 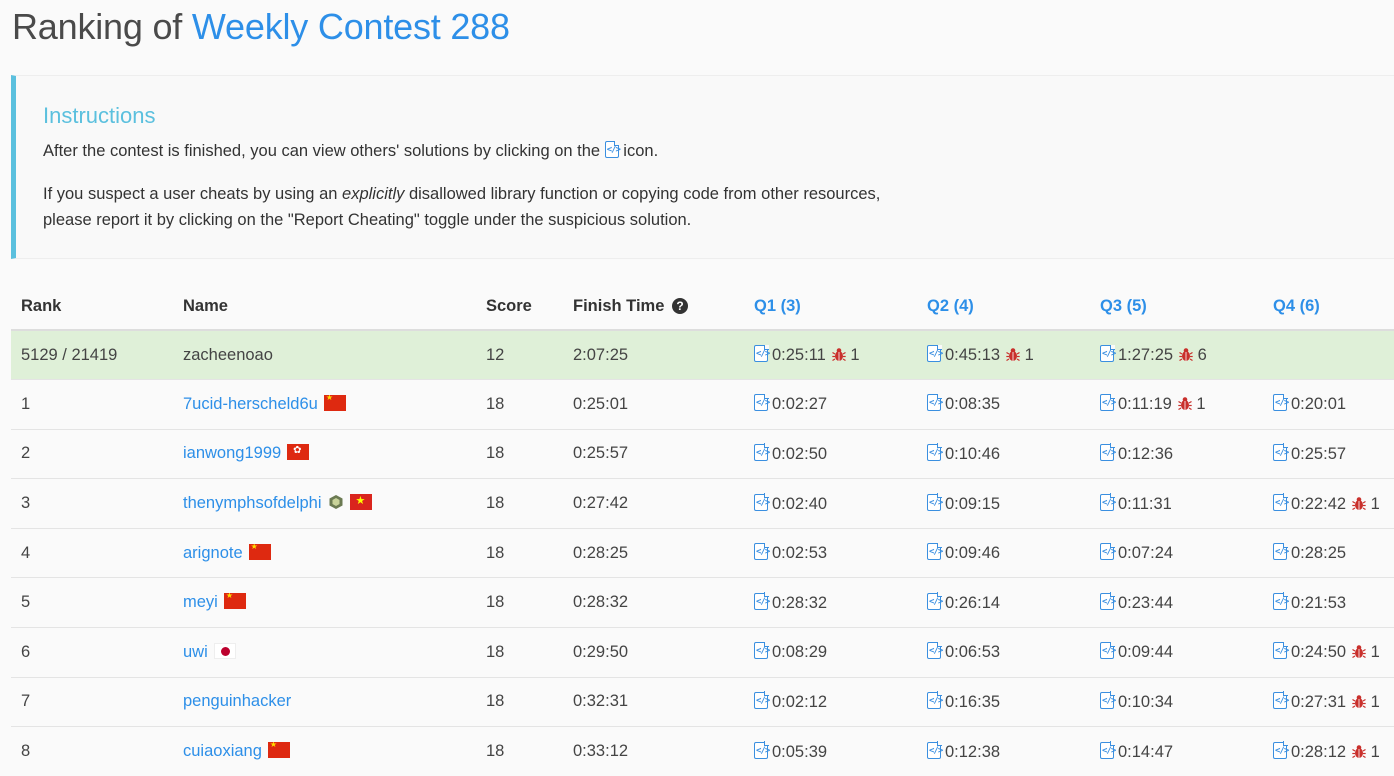 What do you see at coordinates (351, 26) in the screenshot?
I see `contest-link: Weekly Contest 288` at bounding box center [351, 26].